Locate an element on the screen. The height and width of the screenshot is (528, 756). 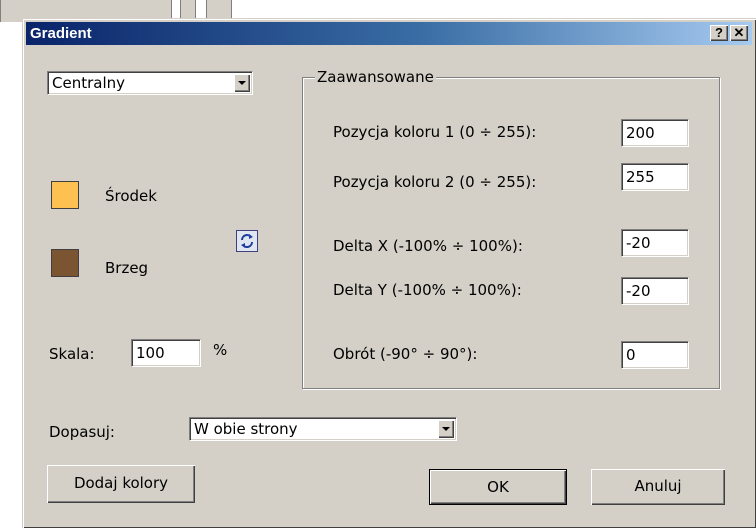
delta-y-label: Delta Y (-100% ÷ 100%): is located at coordinates (427, 290).